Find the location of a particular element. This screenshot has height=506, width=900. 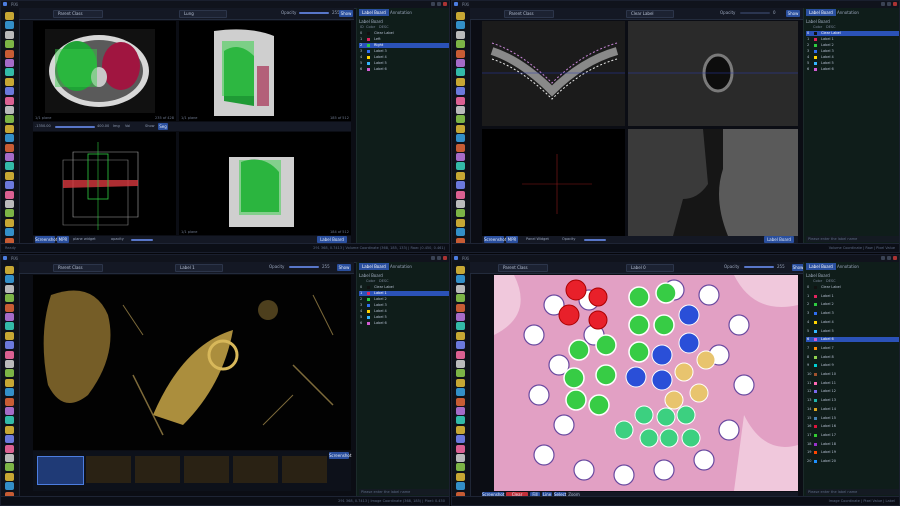

minimize-icon is located at coordinates (883, 258).